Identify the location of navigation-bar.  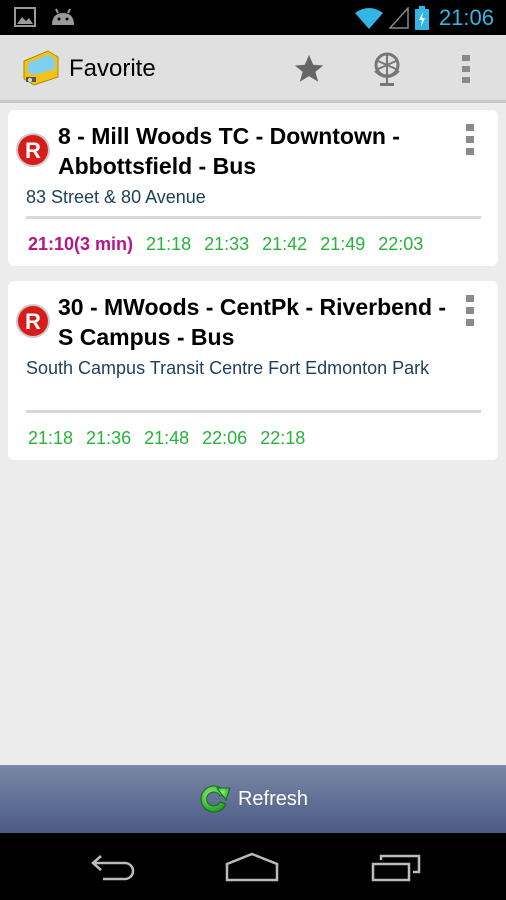
(253, 866).